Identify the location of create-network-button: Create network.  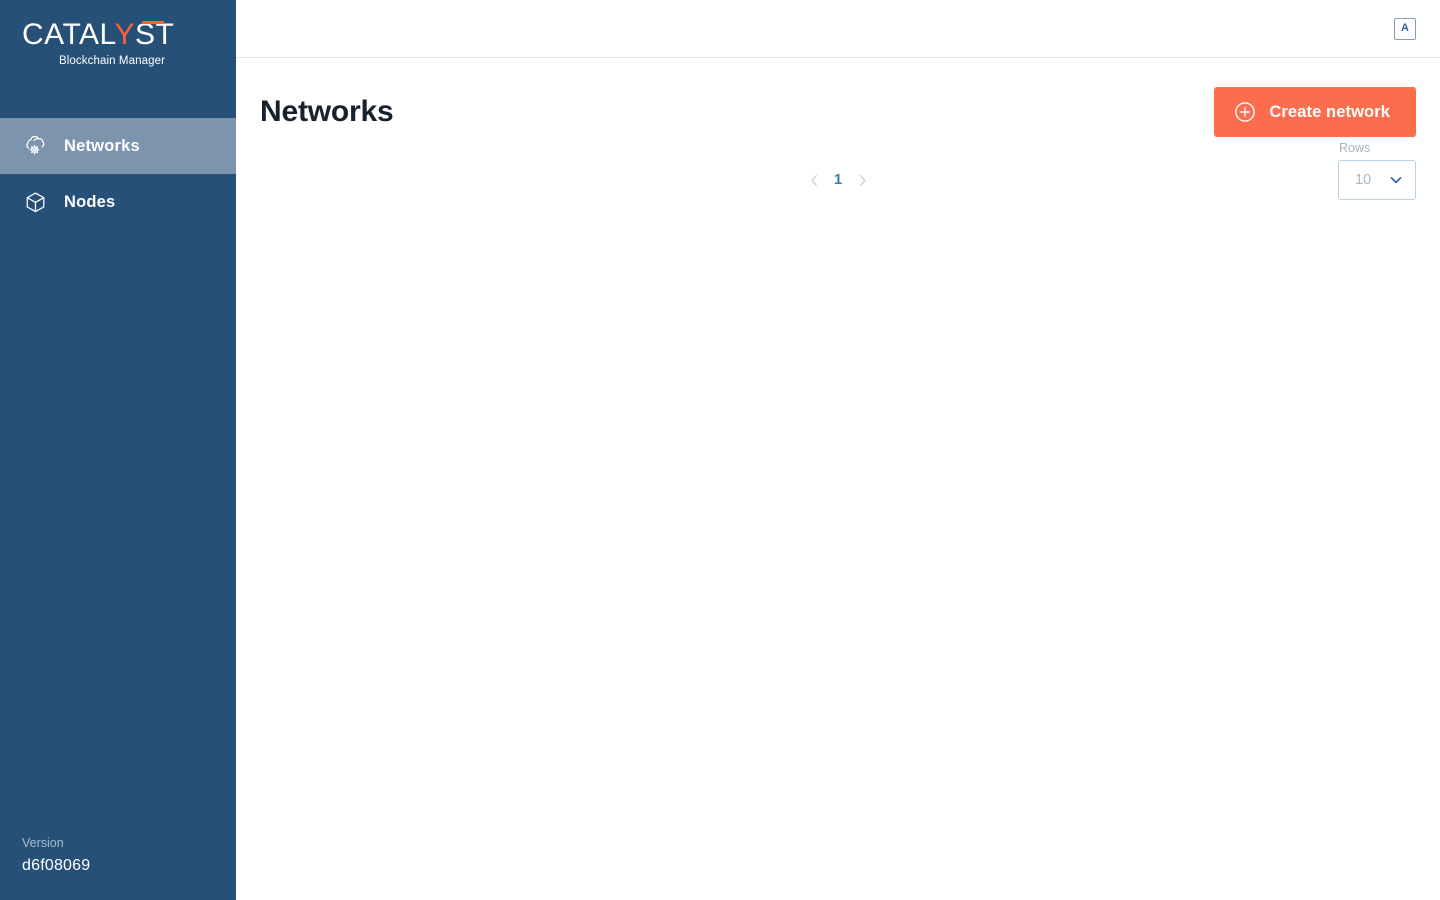
(1315, 112).